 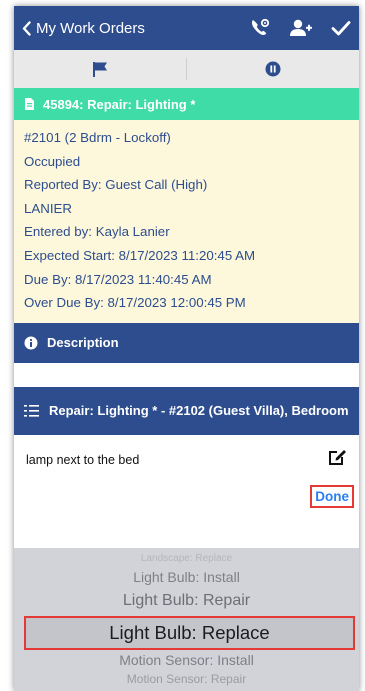 What do you see at coordinates (118, 279) in the screenshot?
I see `detail-line: Due By: 8/17/2023 11:40:45 AM` at bounding box center [118, 279].